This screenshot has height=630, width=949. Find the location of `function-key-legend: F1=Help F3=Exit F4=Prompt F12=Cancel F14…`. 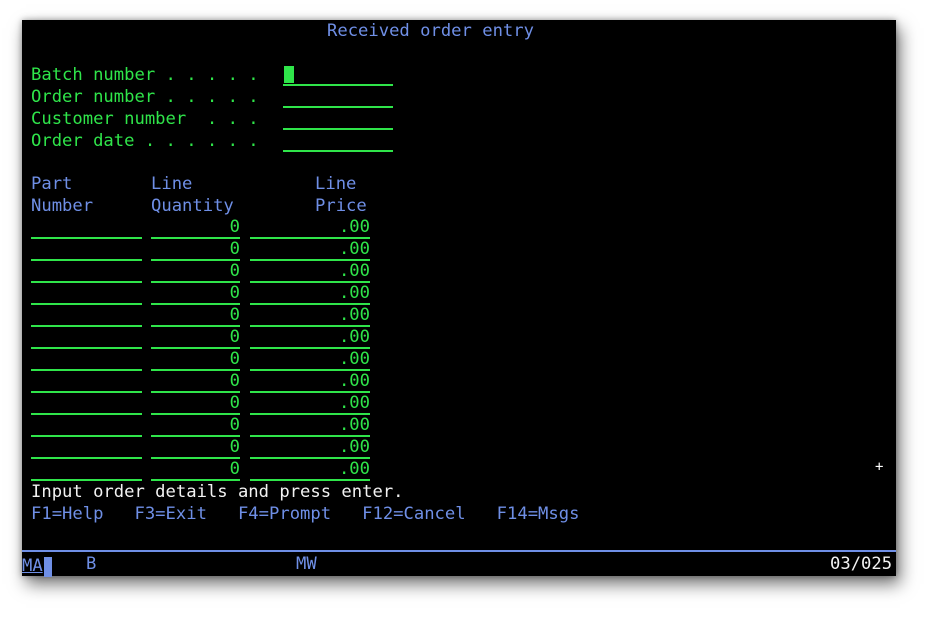

function-key-legend: F1=Help F3=Exit F4=Prompt F12=Cancel F14… is located at coordinates (305, 514).